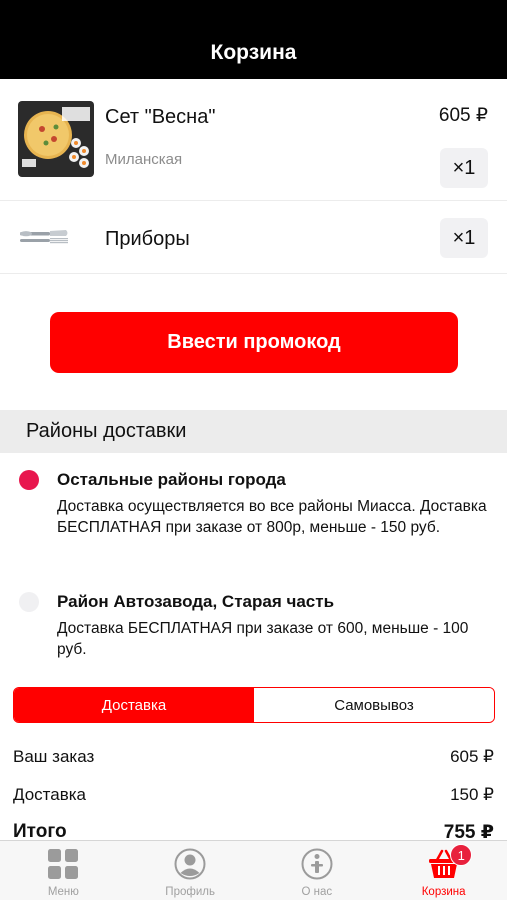  I want to click on delivery-mode-segmented-control: Доставка Самовывоз, so click(254, 705).